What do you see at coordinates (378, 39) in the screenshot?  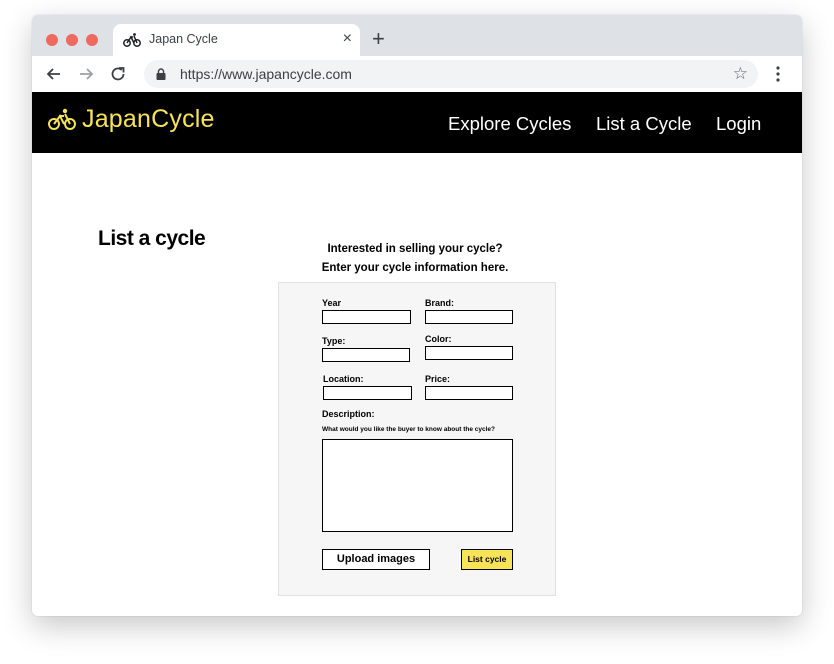 I see `new-tab-button: +` at bounding box center [378, 39].